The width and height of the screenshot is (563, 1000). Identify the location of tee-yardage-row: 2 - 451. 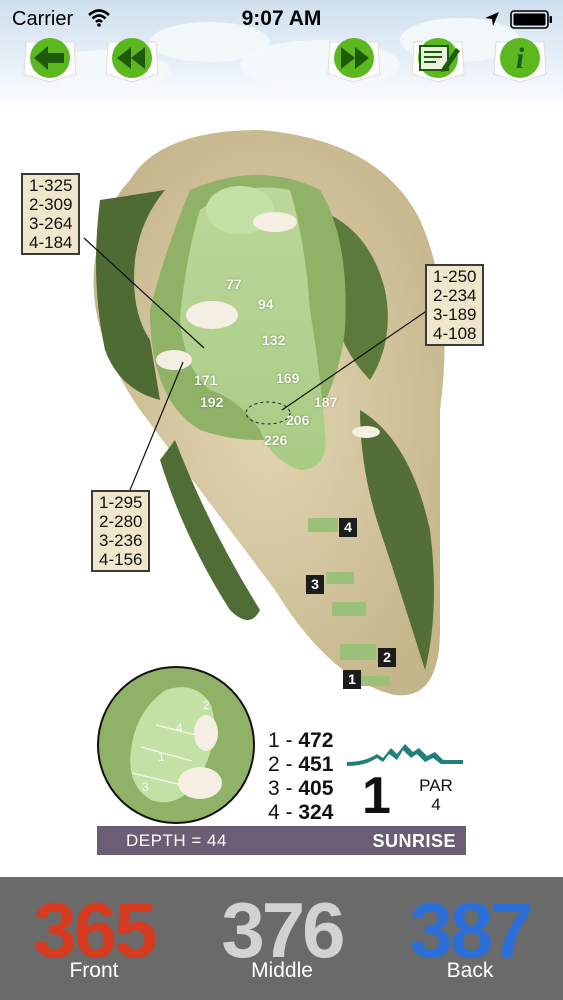
(300, 765).